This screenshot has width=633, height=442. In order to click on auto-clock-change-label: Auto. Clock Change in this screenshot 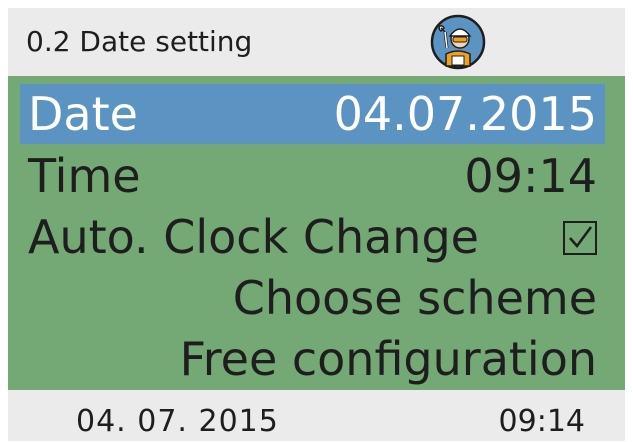, I will do `click(253, 237)`.